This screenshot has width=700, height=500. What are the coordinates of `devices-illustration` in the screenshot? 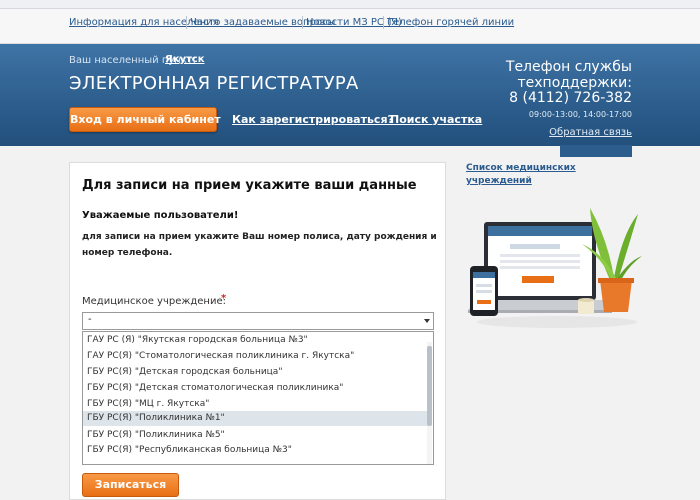 It's located at (555, 268).